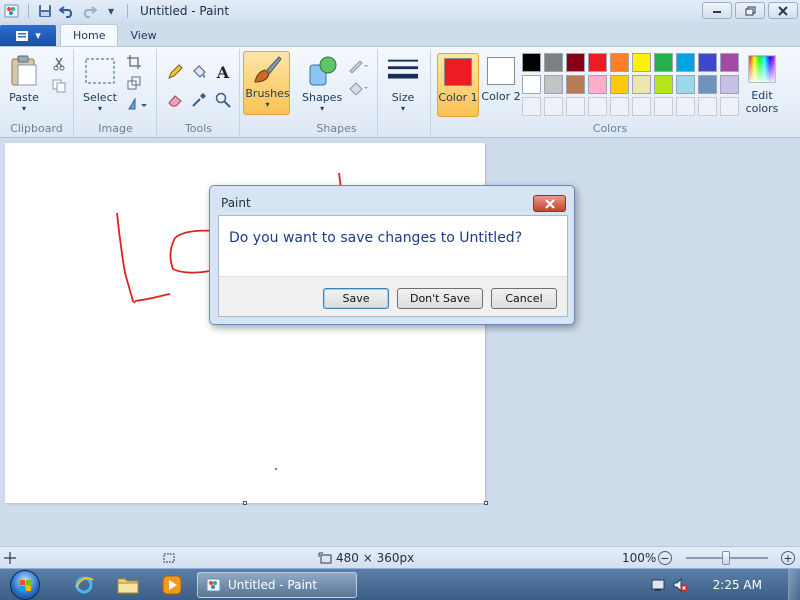 The height and width of the screenshot is (600, 800). I want to click on dialog-close-button, so click(549, 203).